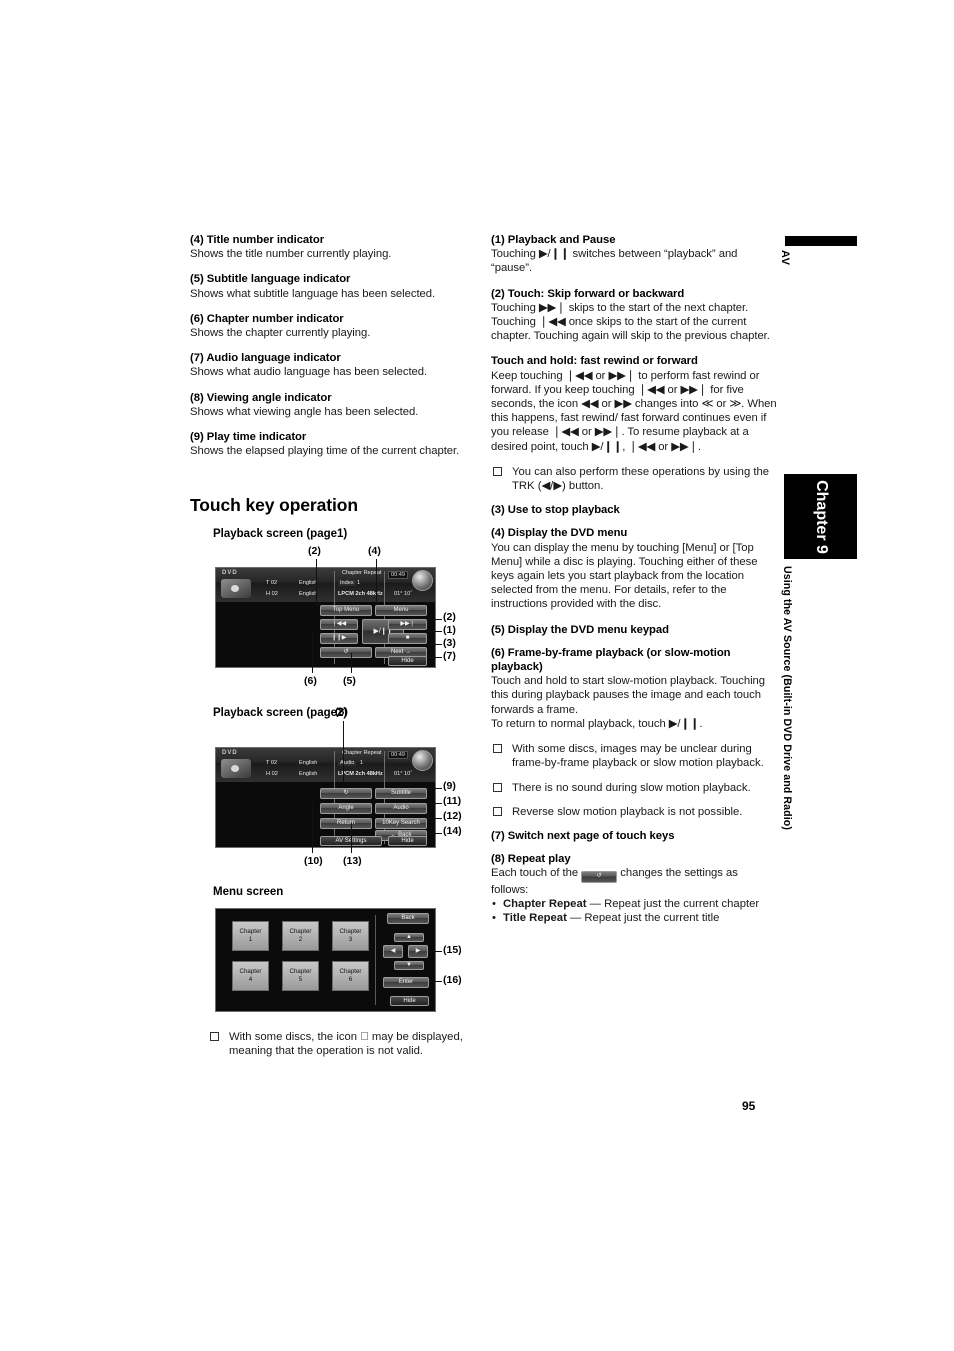 The height and width of the screenshot is (1351, 954). What do you see at coordinates (449, 786) in the screenshot?
I see `callout-9: (9)` at bounding box center [449, 786].